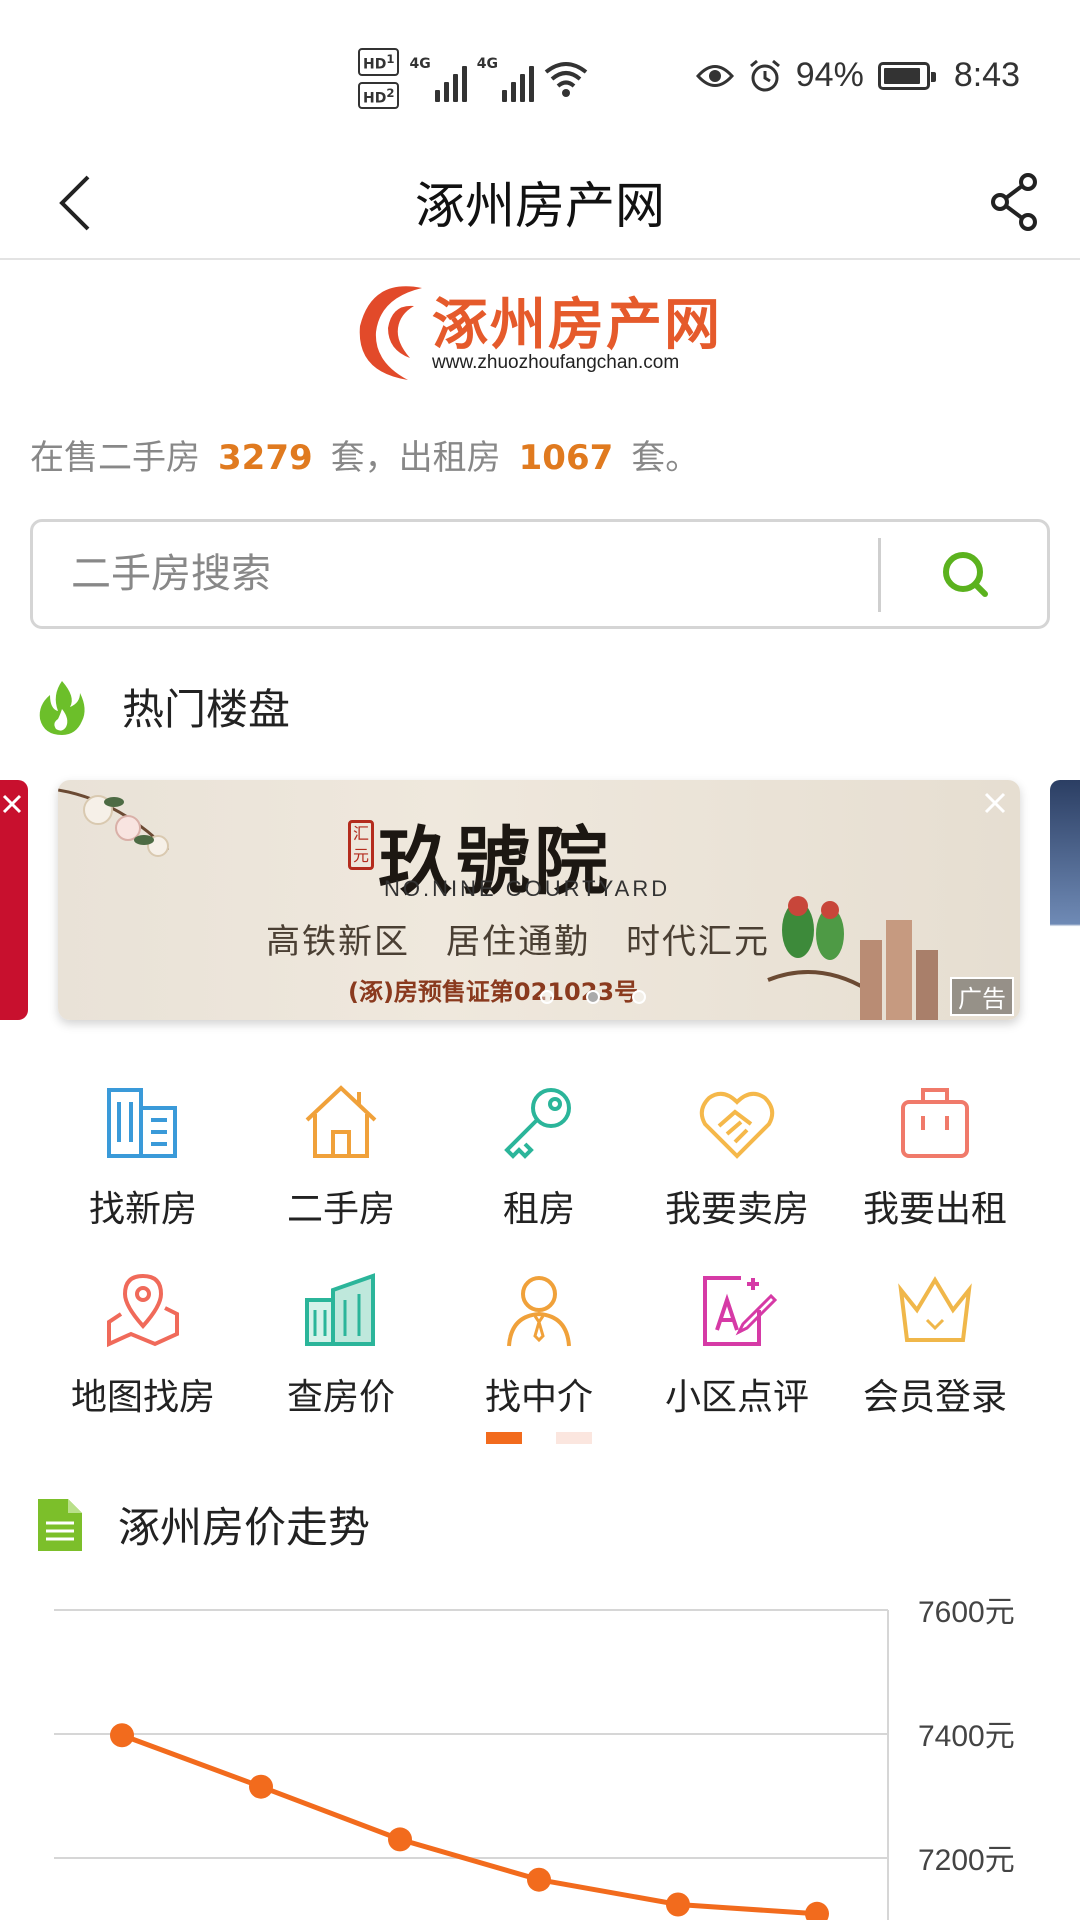 The width and height of the screenshot is (1080, 1924). Describe the element at coordinates (14, 900) in the screenshot. I see `prev-banner-peek` at that location.